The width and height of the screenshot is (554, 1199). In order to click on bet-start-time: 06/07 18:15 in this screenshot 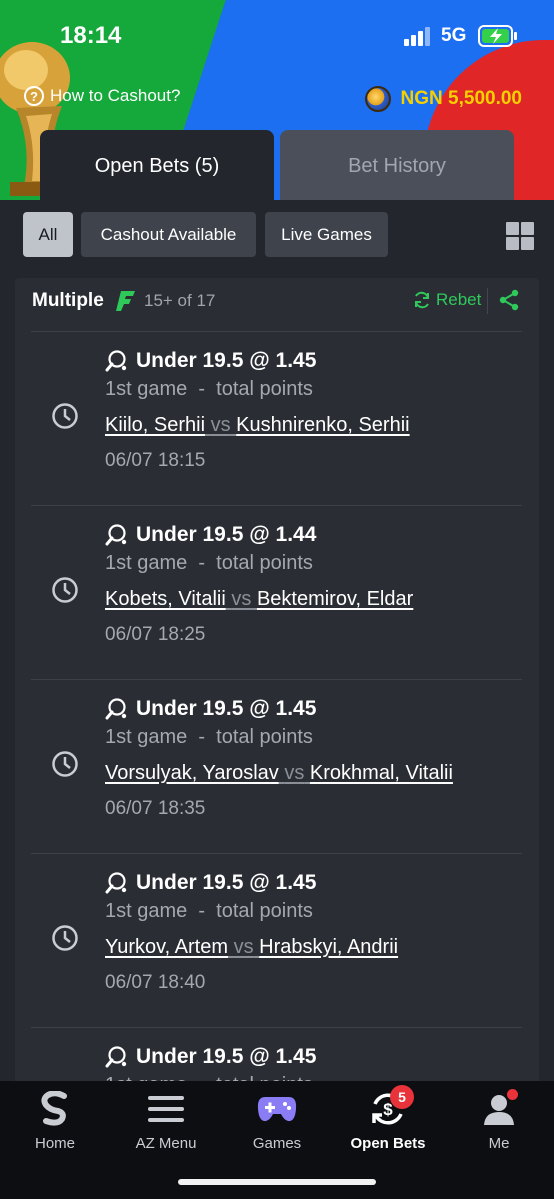, I will do `click(155, 460)`.